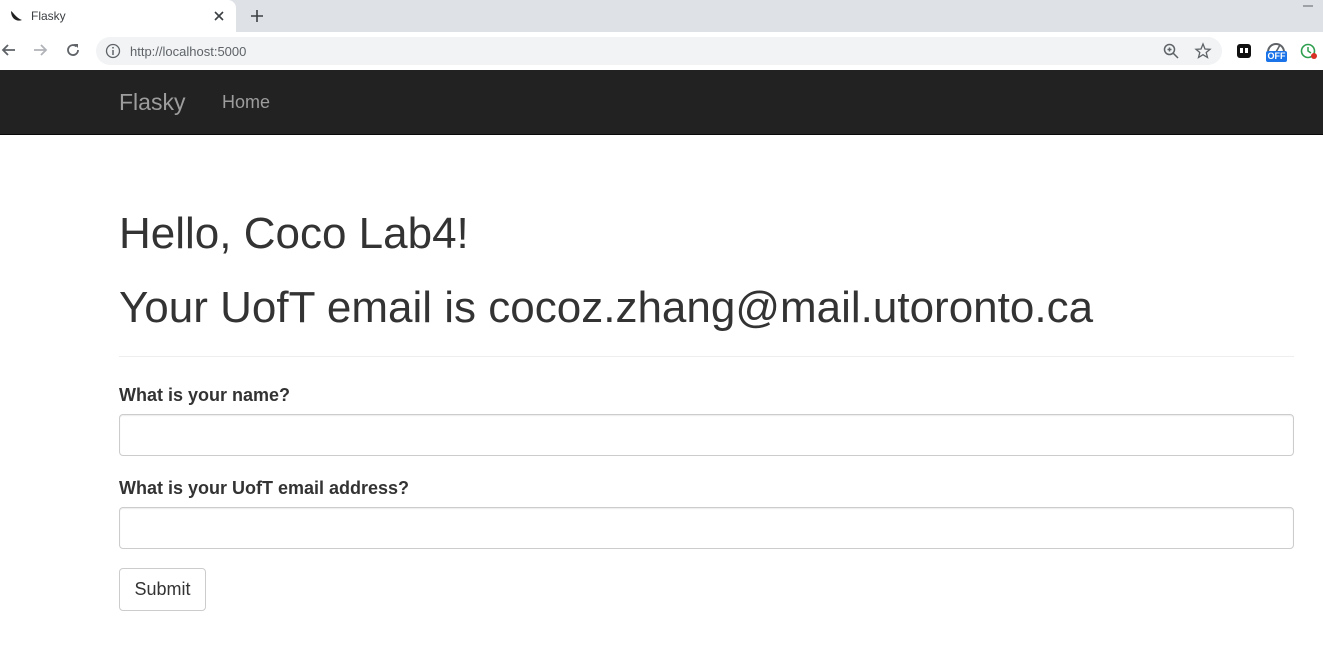 This screenshot has width=1323, height=652. Describe the element at coordinates (48, 16) in the screenshot. I see `tab-title: Flasky` at that location.